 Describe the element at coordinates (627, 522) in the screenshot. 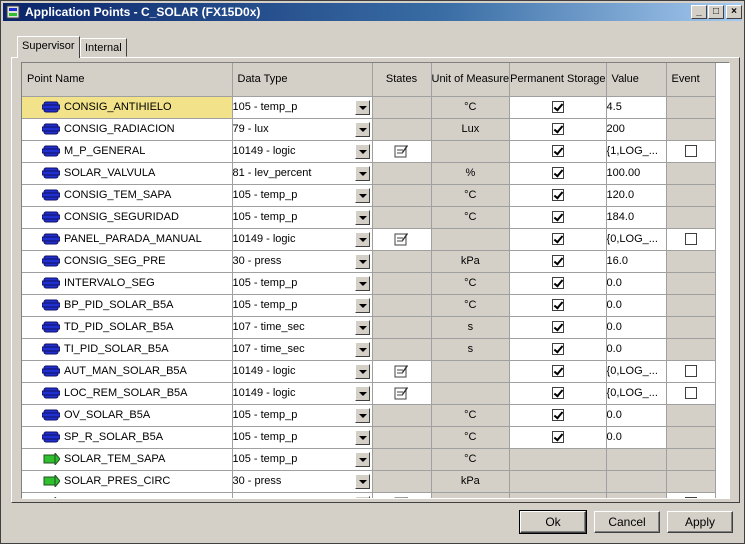

I see `cancel-button: Cancel` at that location.